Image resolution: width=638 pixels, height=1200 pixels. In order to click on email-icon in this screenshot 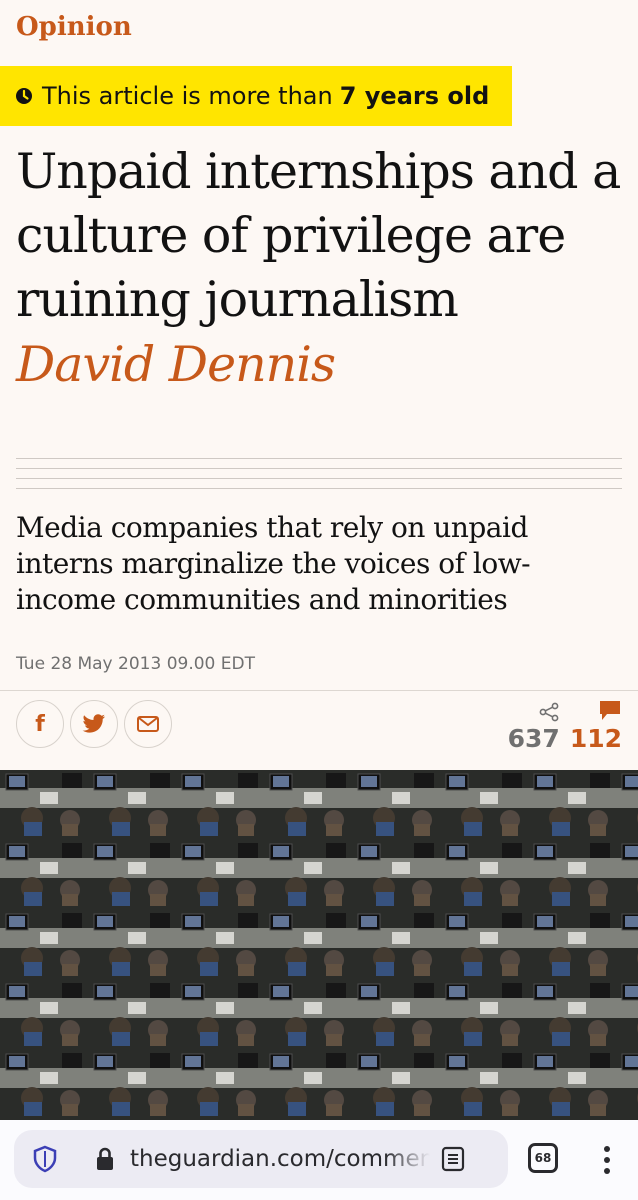, I will do `click(148, 724)`.